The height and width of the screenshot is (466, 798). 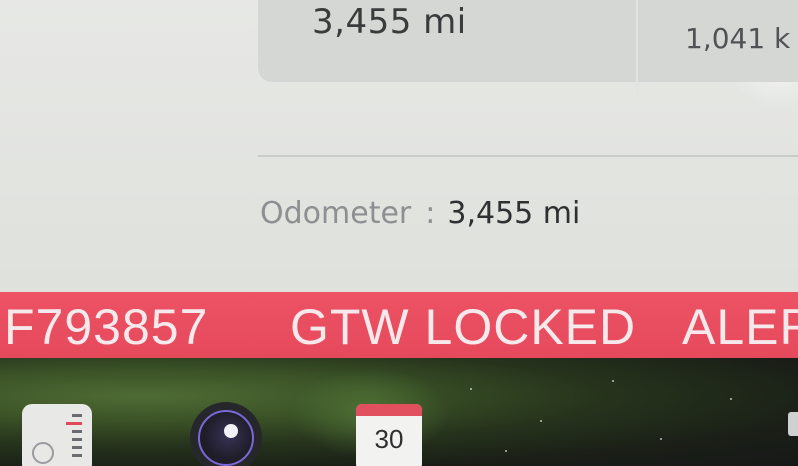 I want to click on odometer-value: 3,455 mi, so click(x=514, y=213).